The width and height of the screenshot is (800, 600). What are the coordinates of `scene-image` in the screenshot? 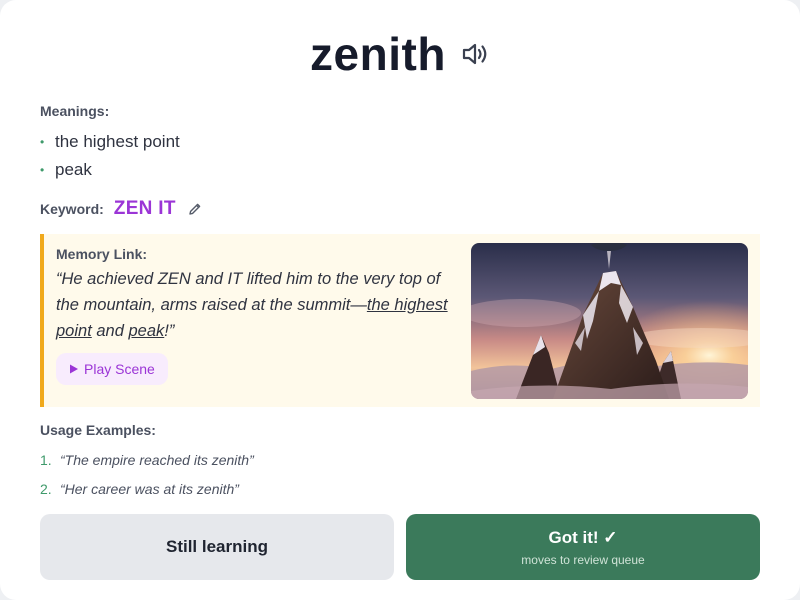 It's located at (609, 321).